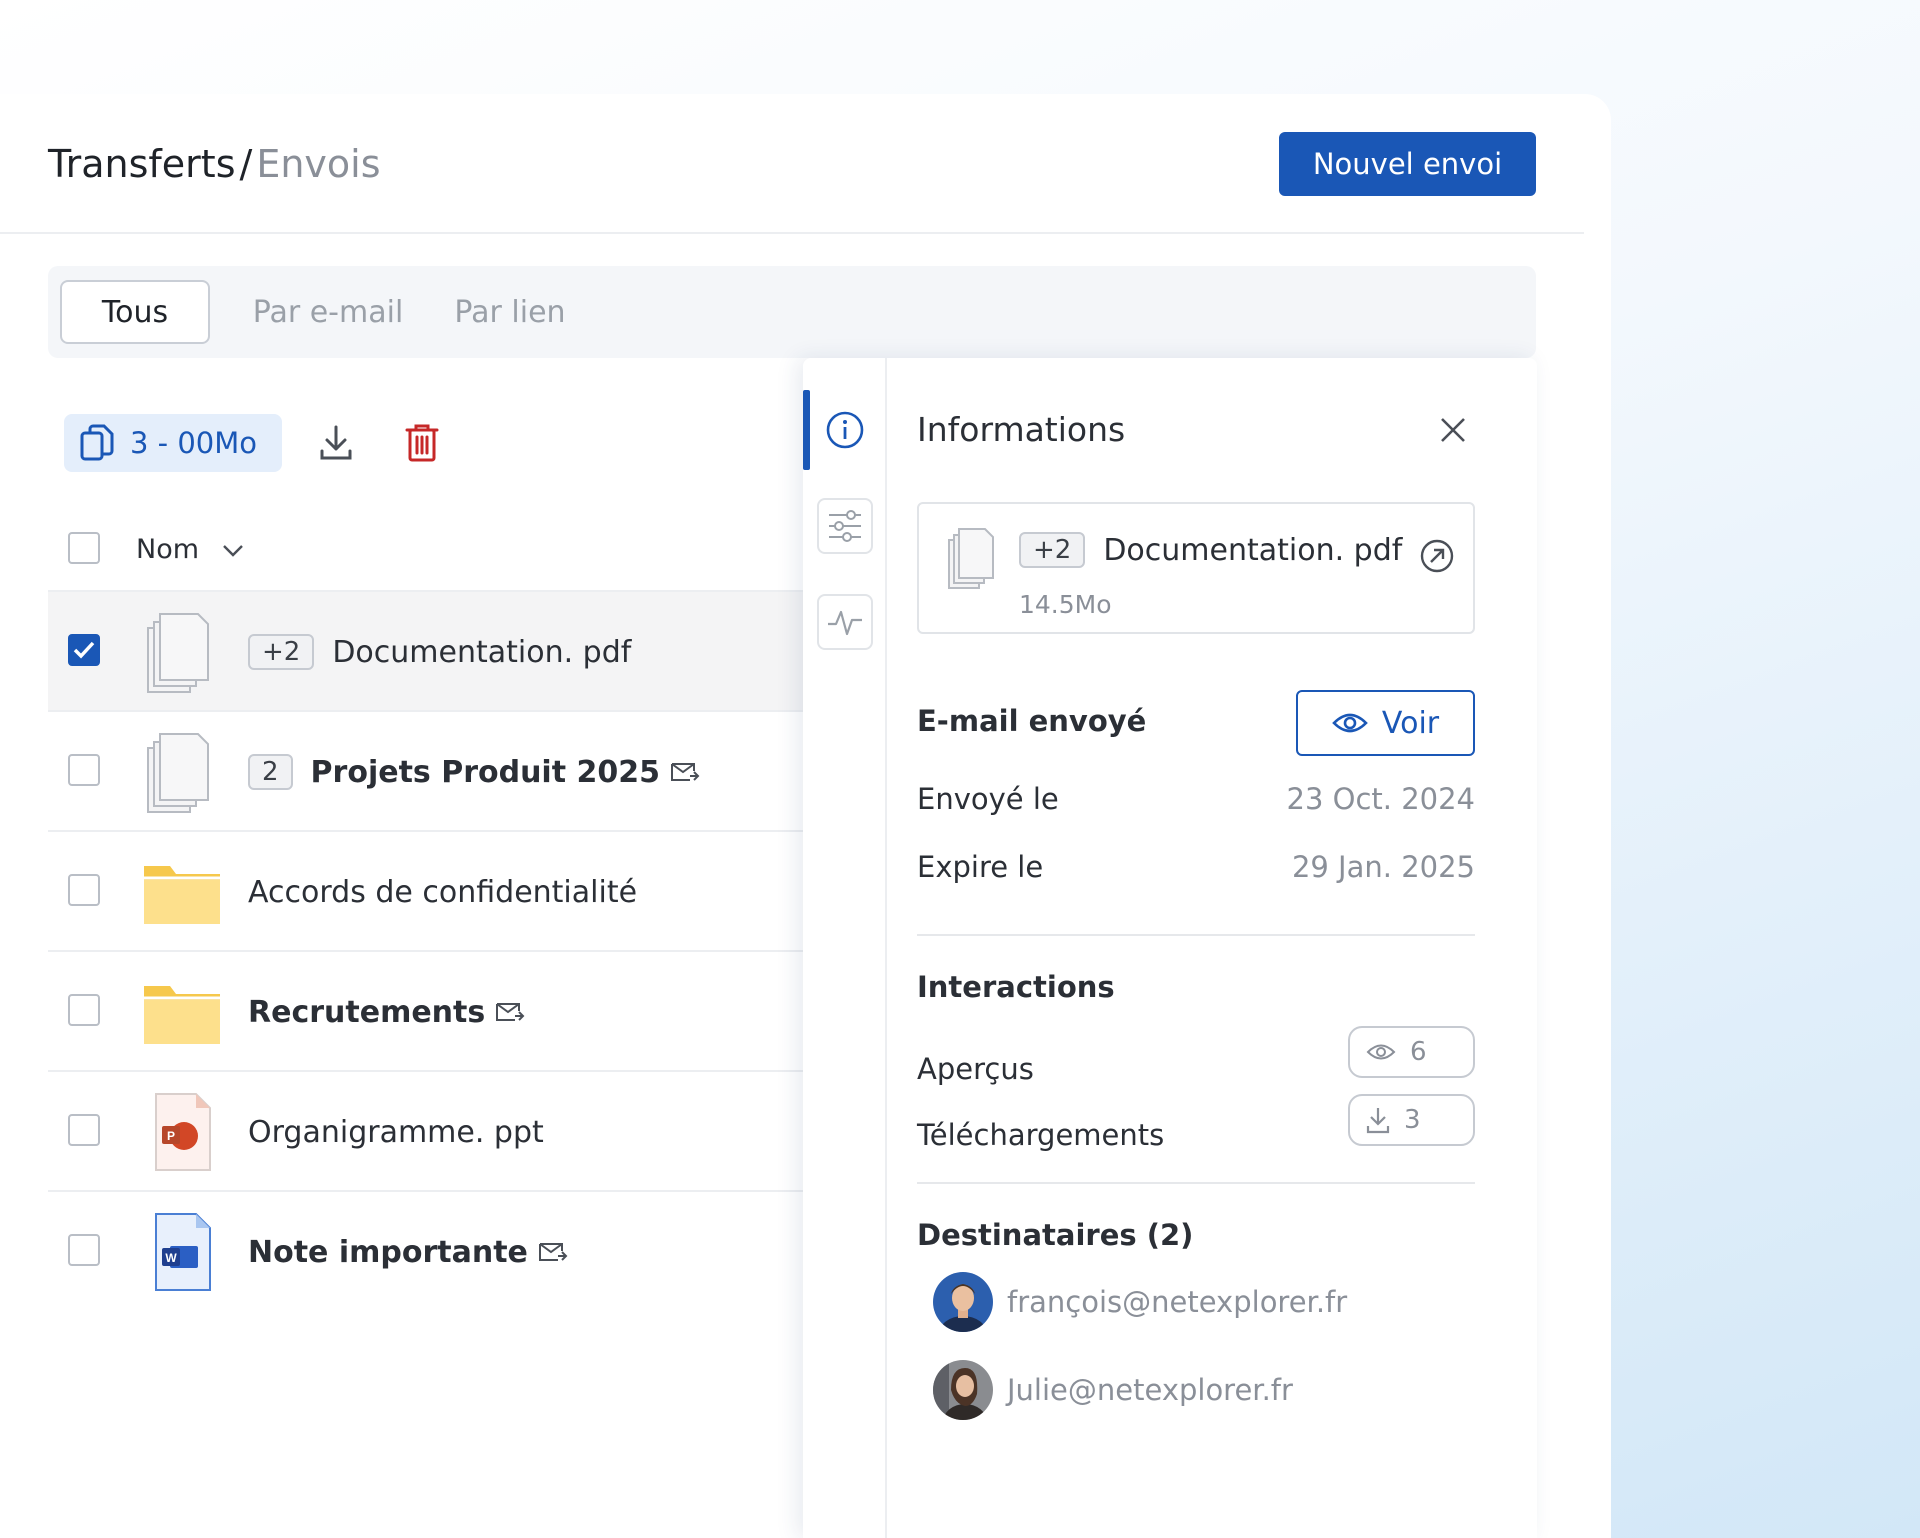 The width and height of the screenshot is (1920, 1538). I want to click on file-count-badge: 2, so click(270, 772).